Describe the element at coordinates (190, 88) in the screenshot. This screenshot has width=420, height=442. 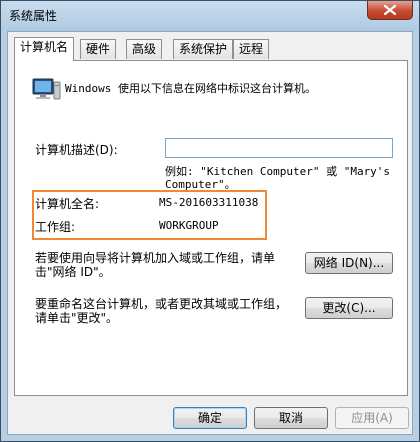
I see `intro-text: Windows 使用以下信息在网络中标识这台计算机。` at that location.